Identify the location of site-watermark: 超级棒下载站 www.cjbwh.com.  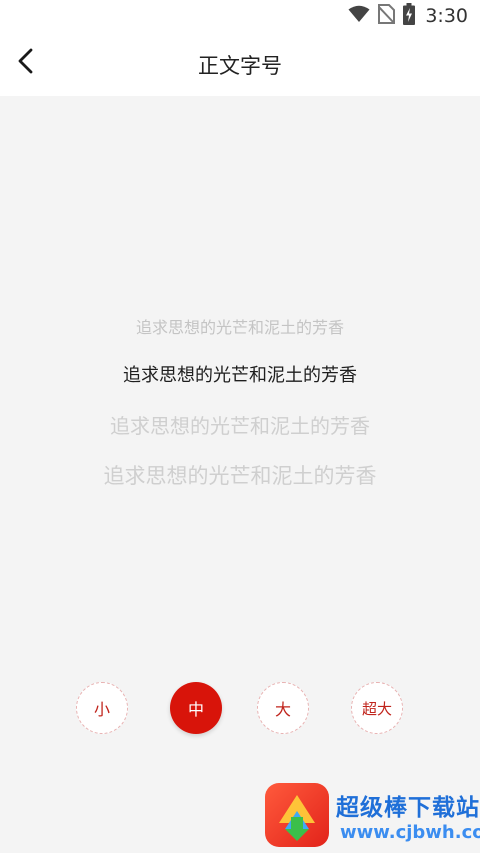
(371, 816).